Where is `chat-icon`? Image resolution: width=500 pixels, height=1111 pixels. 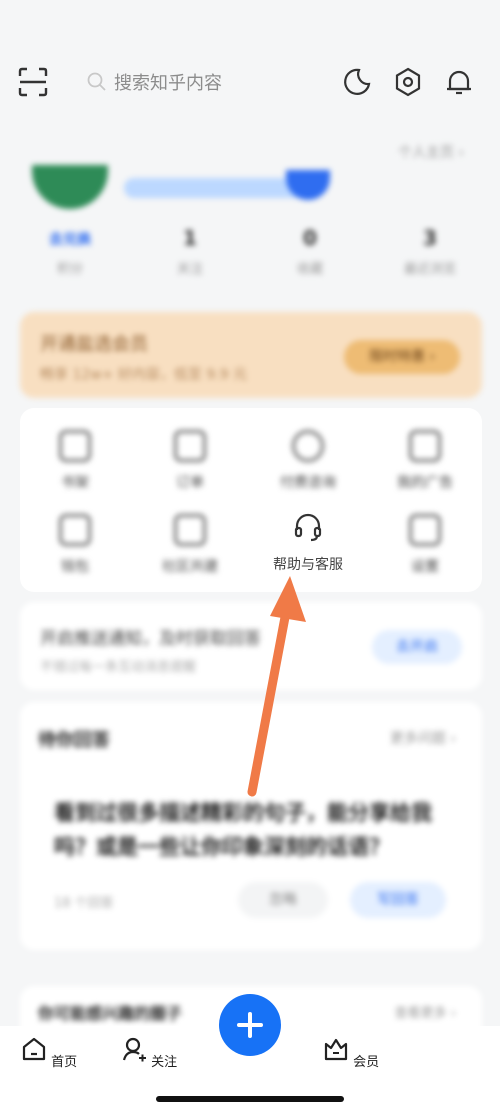
chat-icon is located at coordinates (425, 446).